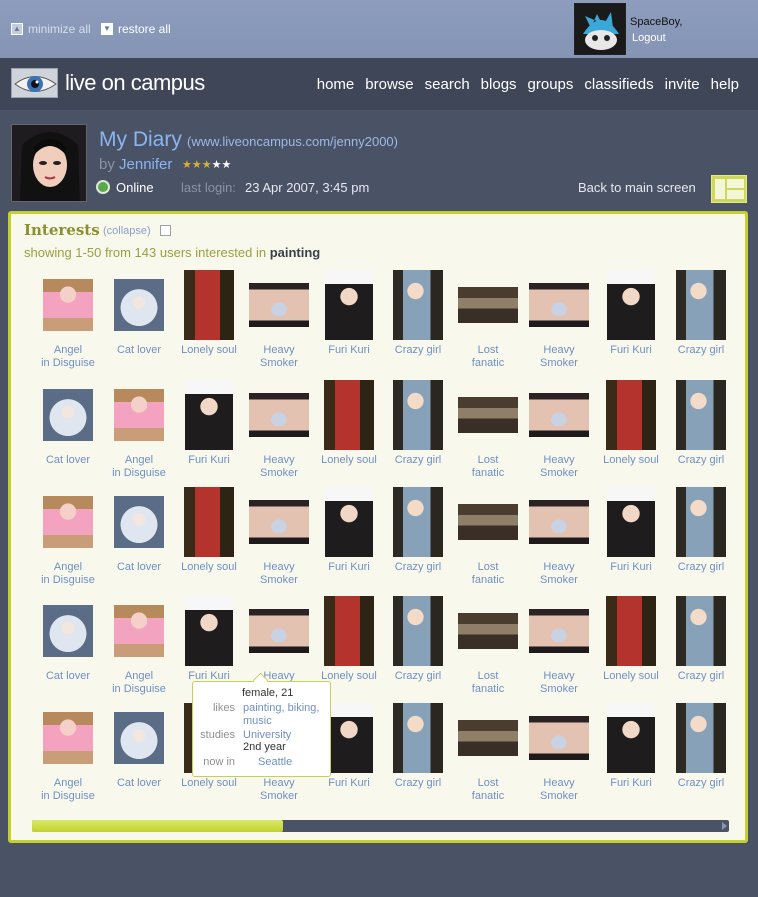 The image size is (758, 897). What do you see at coordinates (135, 83) in the screenshot?
I see `site-logo-text: live on campus` at bounding box center [135, 83].